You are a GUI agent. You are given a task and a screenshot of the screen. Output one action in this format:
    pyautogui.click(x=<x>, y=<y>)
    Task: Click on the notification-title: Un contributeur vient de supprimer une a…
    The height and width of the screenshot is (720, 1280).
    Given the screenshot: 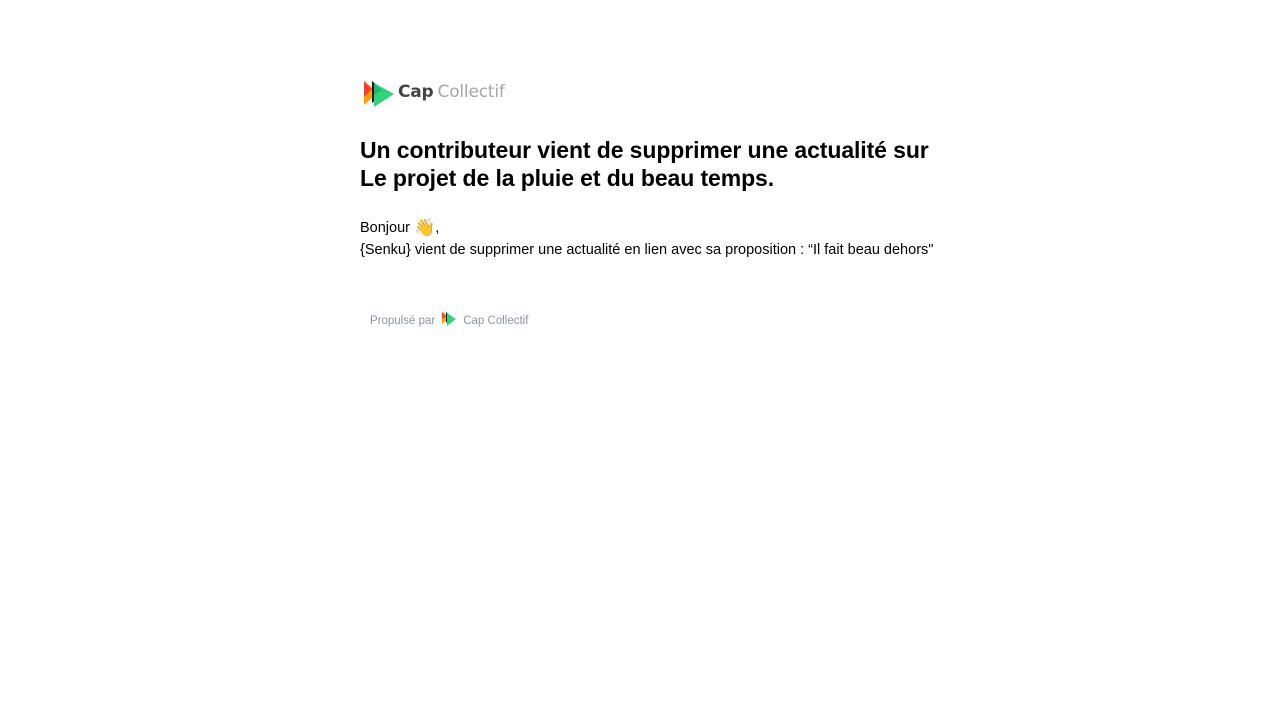 What is the action you would take?
    pyautogui.click(x=644, y=164)
    